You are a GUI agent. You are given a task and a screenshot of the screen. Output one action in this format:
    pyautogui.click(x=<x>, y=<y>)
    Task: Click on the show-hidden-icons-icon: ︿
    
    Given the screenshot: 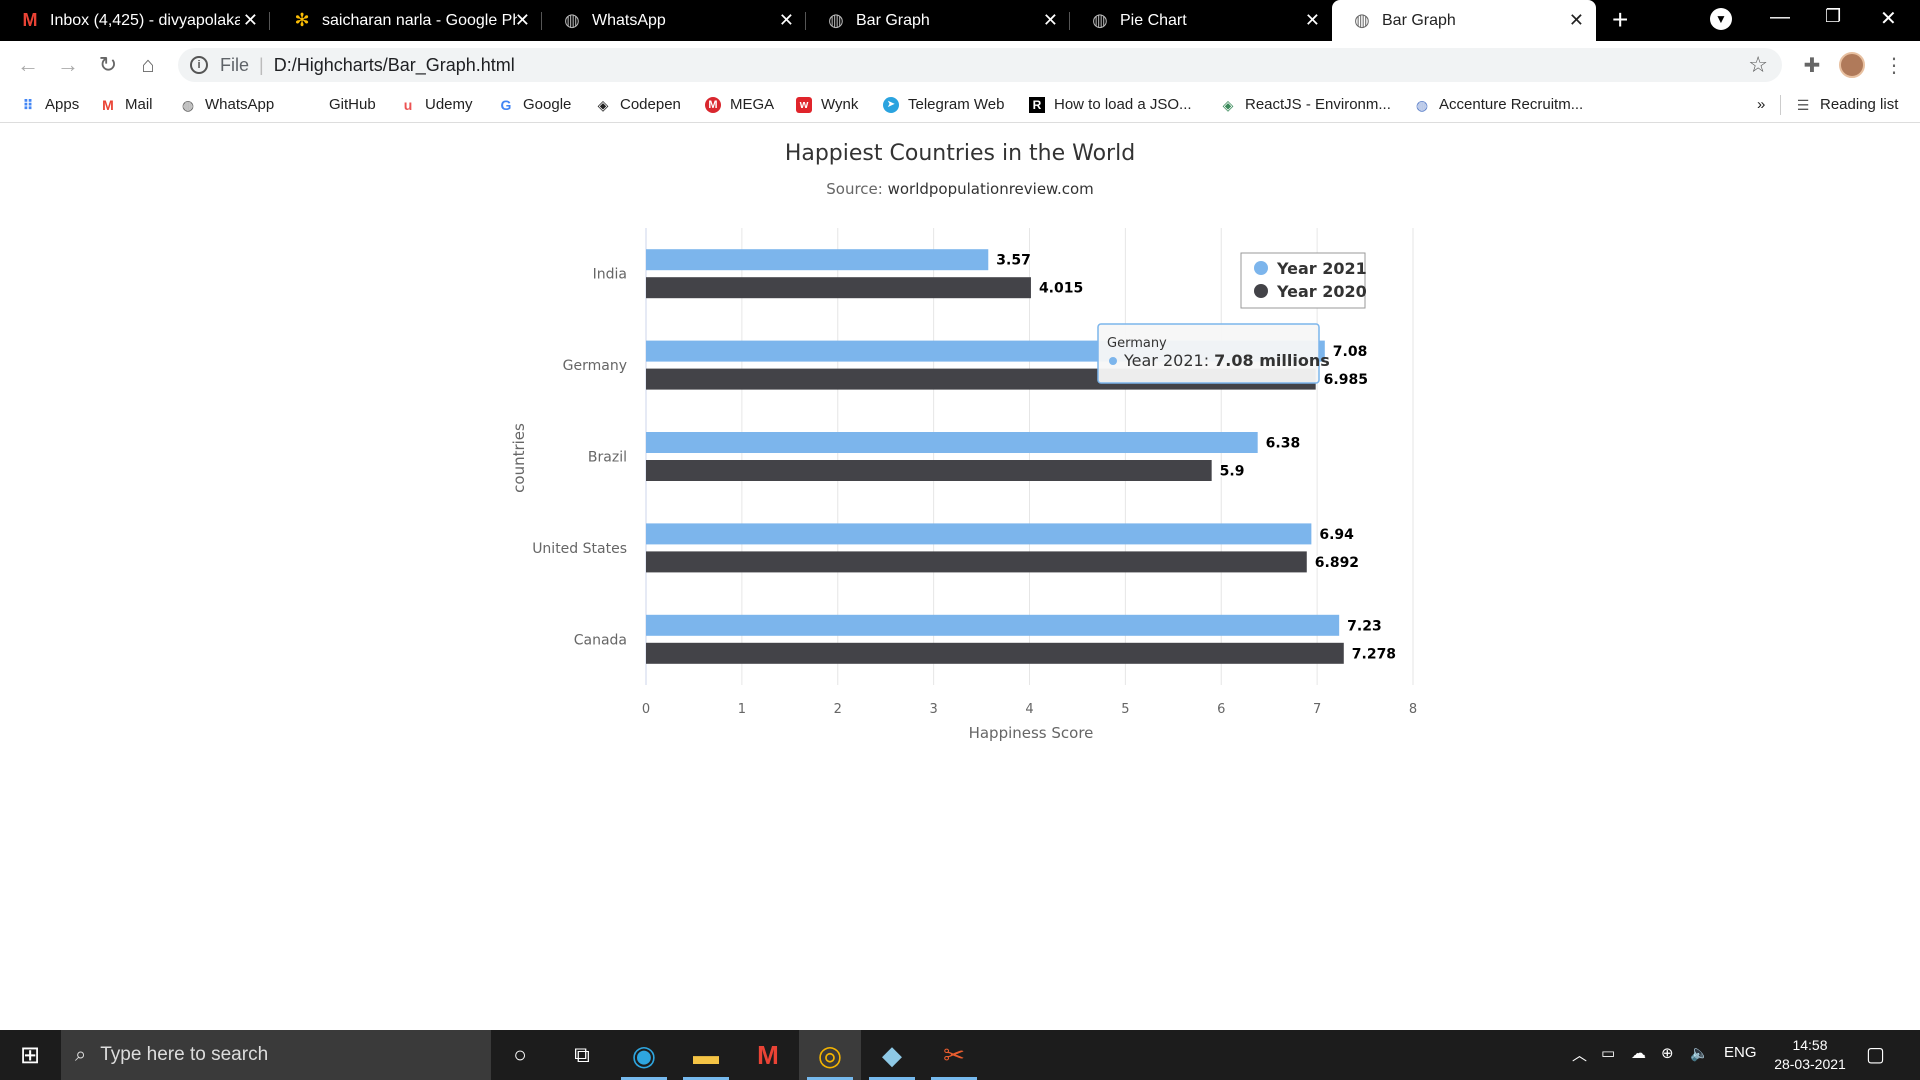 What is the action you would take?
    pyautogui.click(x=1579, y=1054)
    